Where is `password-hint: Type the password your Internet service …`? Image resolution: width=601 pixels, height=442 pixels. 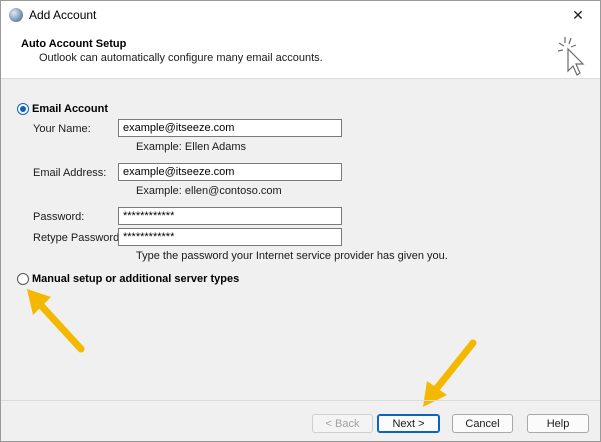 password-hint: Type the password your Internet service … is located at coordinates (292, 256).